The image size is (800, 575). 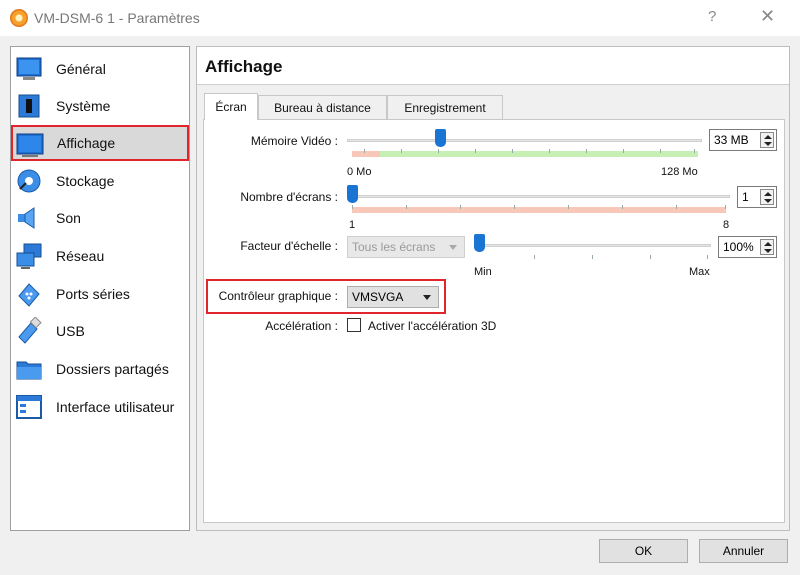 I want to click on scale-factor-max-label: Max, so click(x=699, y=272).